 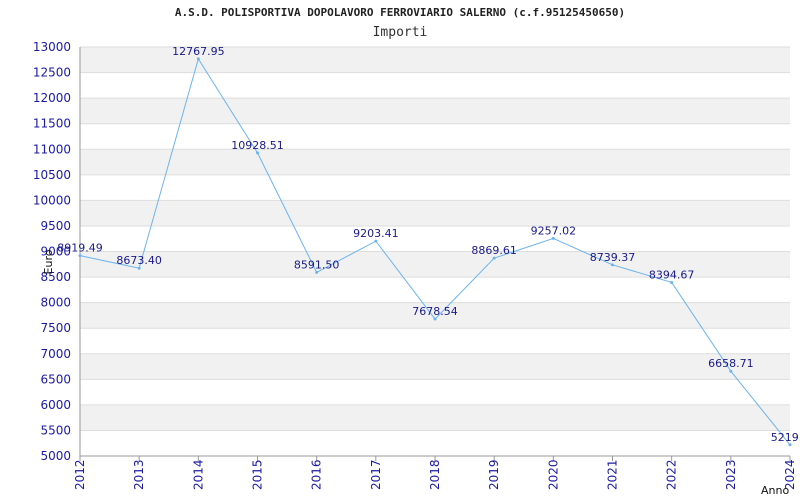 I want to click on y-tick-label: 8000, so click(x=55, y=303).